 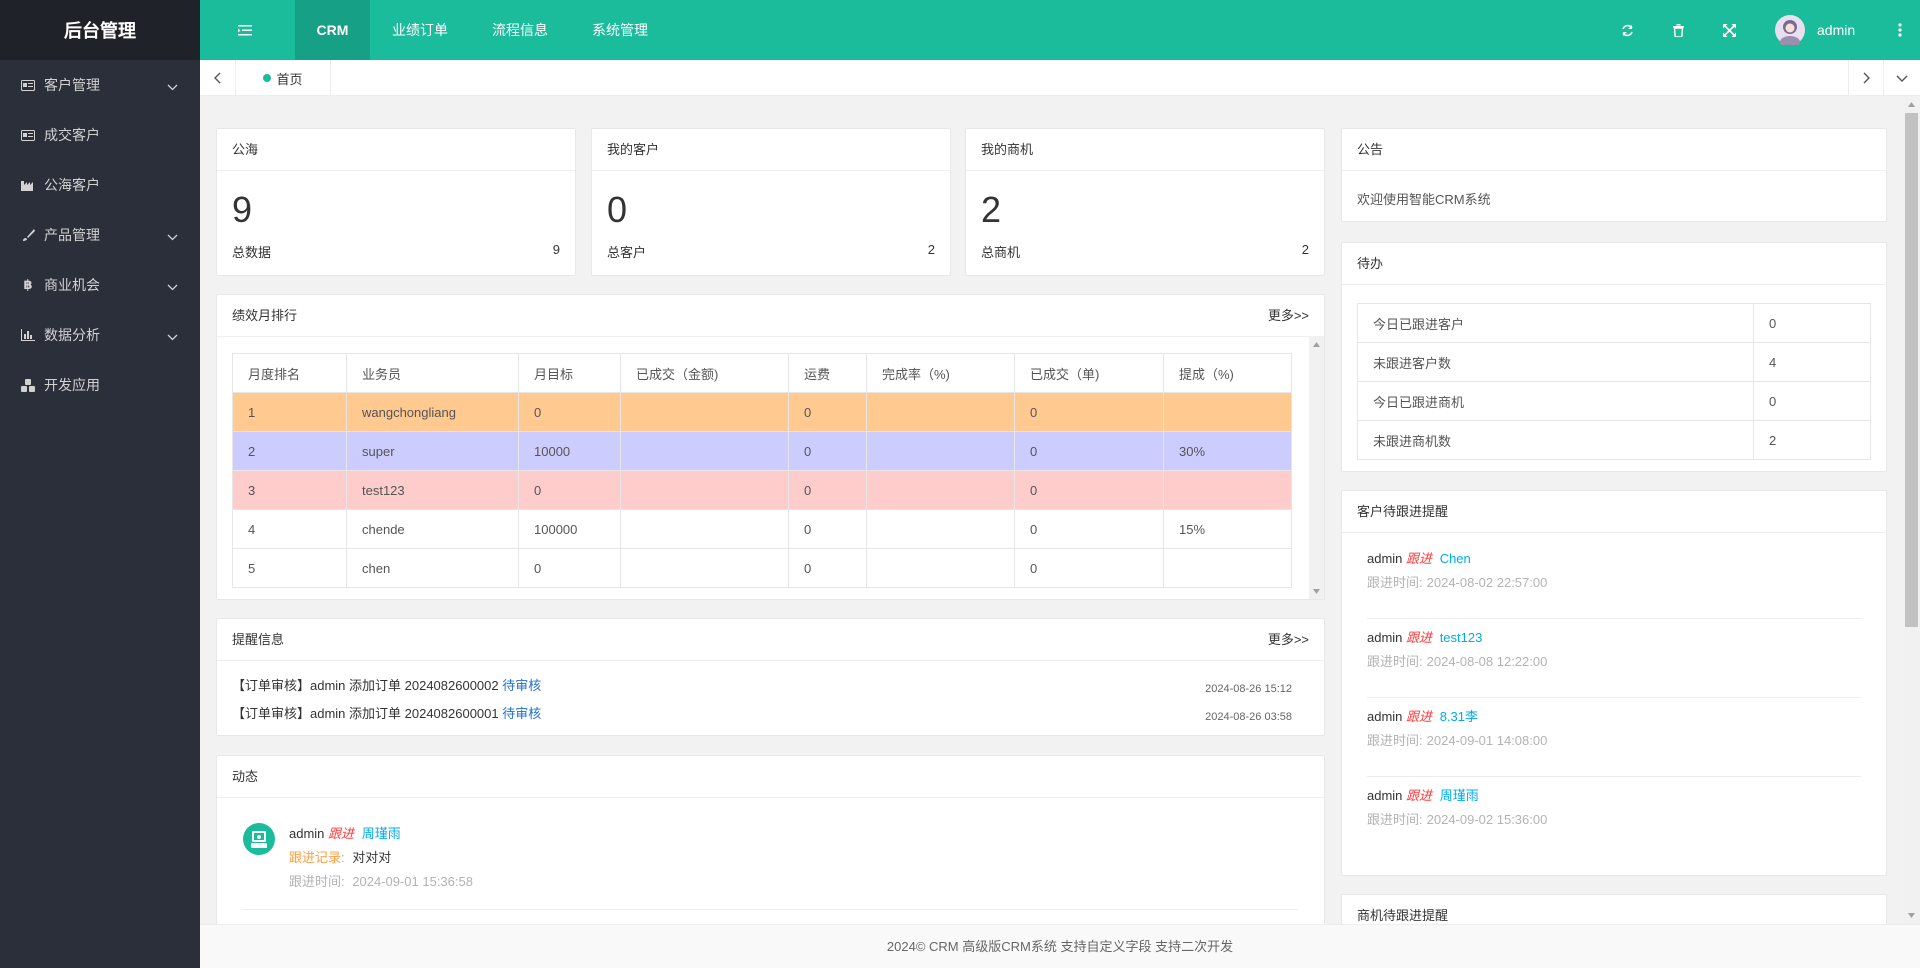 What do you see at coordinates (1812, 362) in the screenshot?
I see `todo-value: 4` at bounding box center [1812, 362].